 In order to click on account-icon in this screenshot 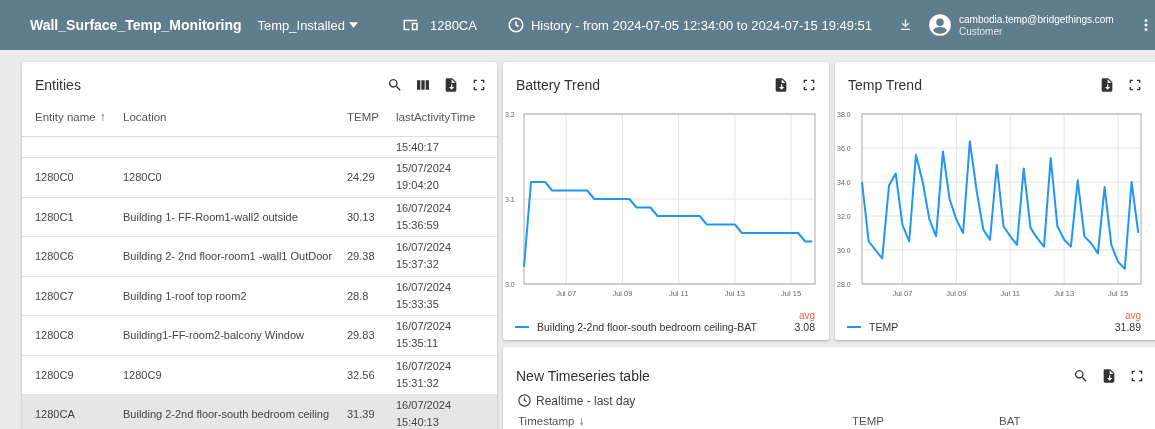, I will do `click(940, 25)`.